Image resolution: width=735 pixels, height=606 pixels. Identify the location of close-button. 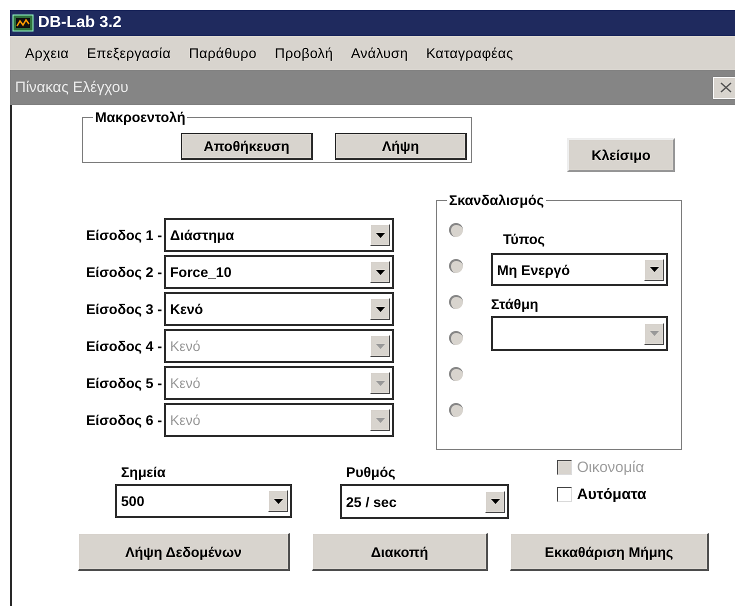
(724, 87).